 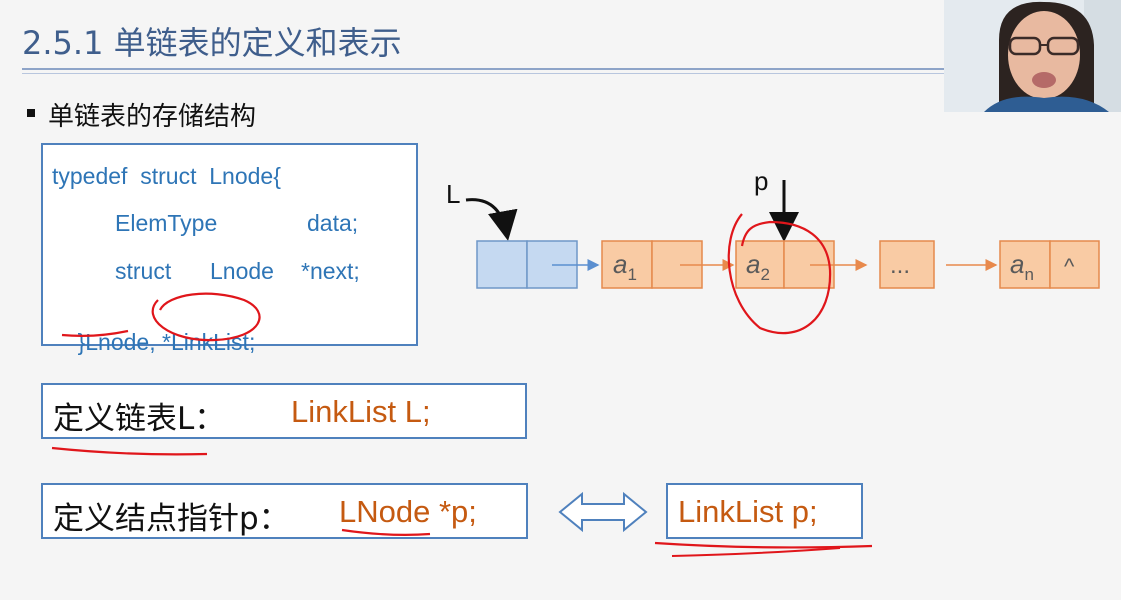 What do you see at coordinates (620, 264) in the screenshot?
I see `node-a1-text: a` at bounding box center [620, 264].